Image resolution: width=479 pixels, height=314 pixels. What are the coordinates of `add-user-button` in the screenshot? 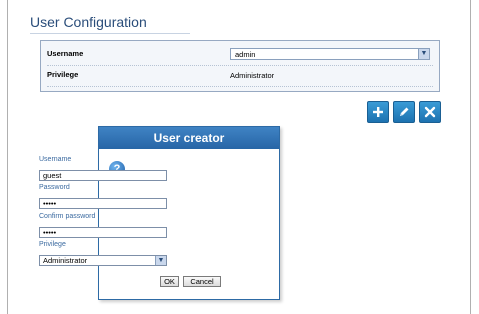 It's located at (378, 112).